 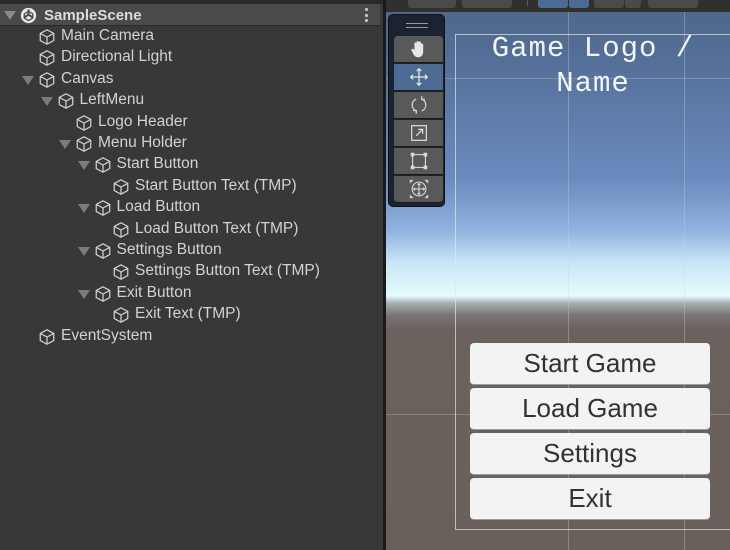 I want to click on hierarchy-item-label: Settings Button Text (TMP), so click(x=227, y=271).